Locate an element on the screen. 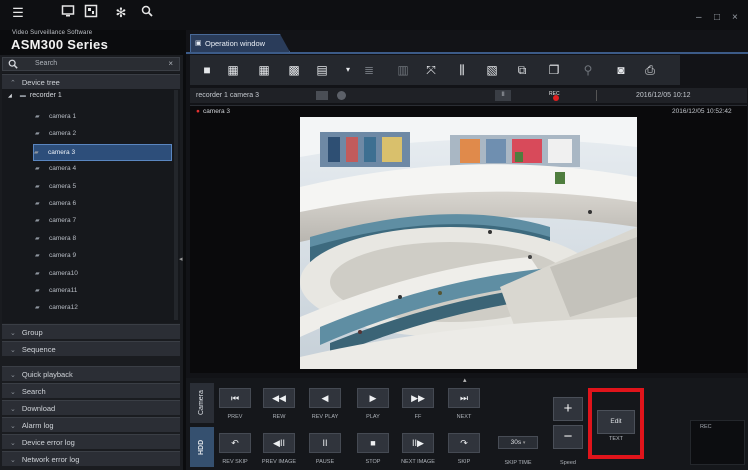 The width and height of the screenshot is (748, 470). playback.row2-button-5: ↷ is located at coordinates (464, 443).